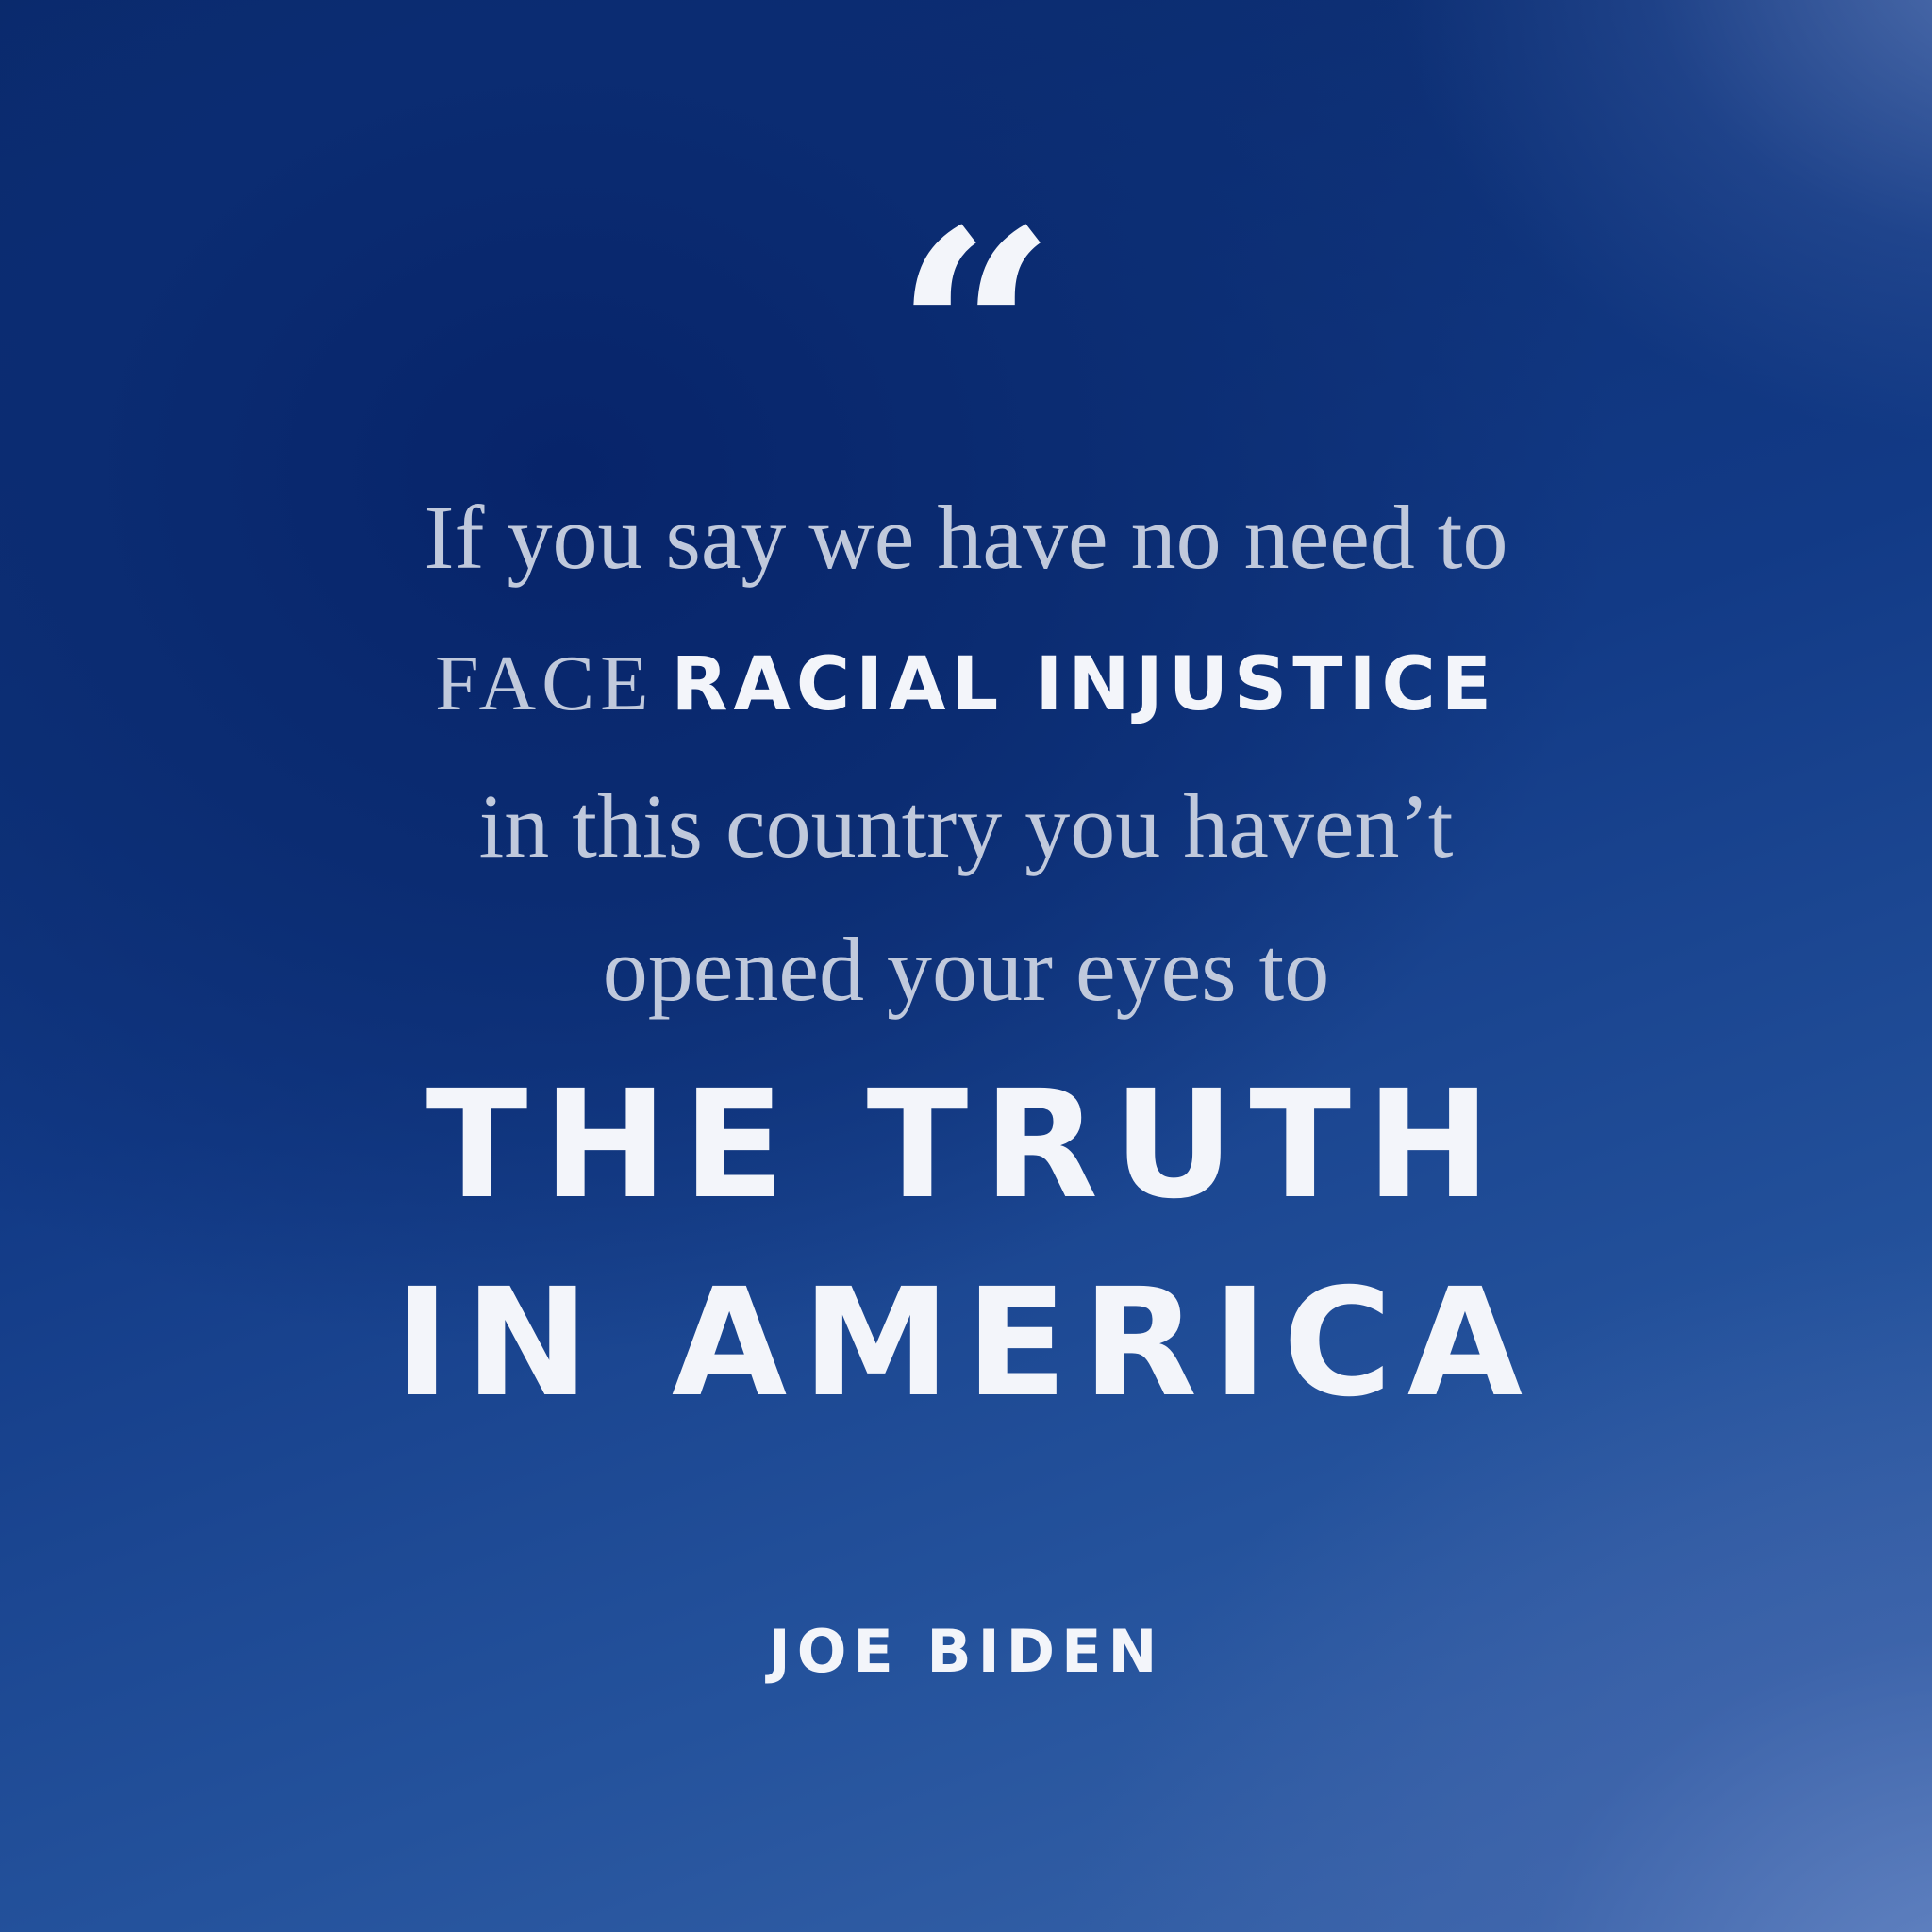 The image size is (1932, 1932). I want to click on quote-line-2: FACE RACIAL INJUSTICE, so click(966, 683).